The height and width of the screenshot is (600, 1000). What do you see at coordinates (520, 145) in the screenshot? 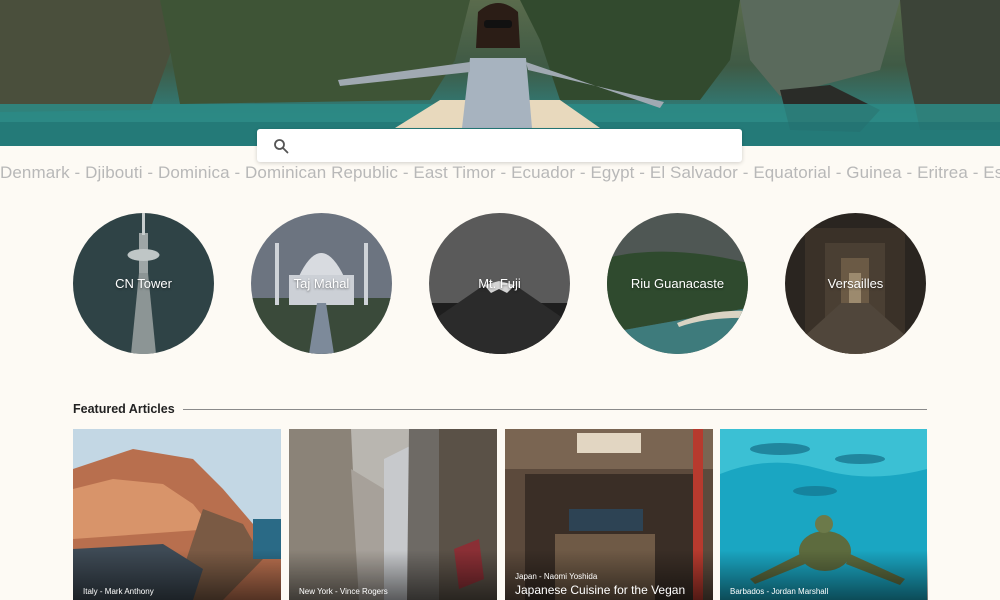
I see `search-input` at bounding box center [520, 145].